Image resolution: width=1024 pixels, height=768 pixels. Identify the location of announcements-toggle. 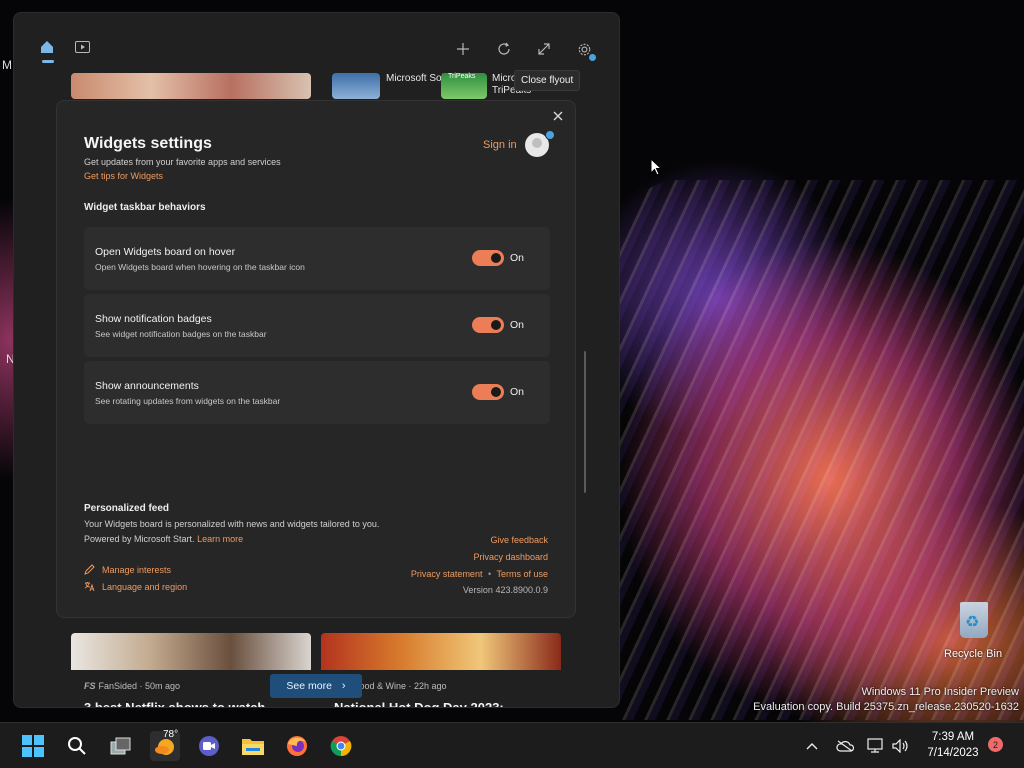
(488, 392).